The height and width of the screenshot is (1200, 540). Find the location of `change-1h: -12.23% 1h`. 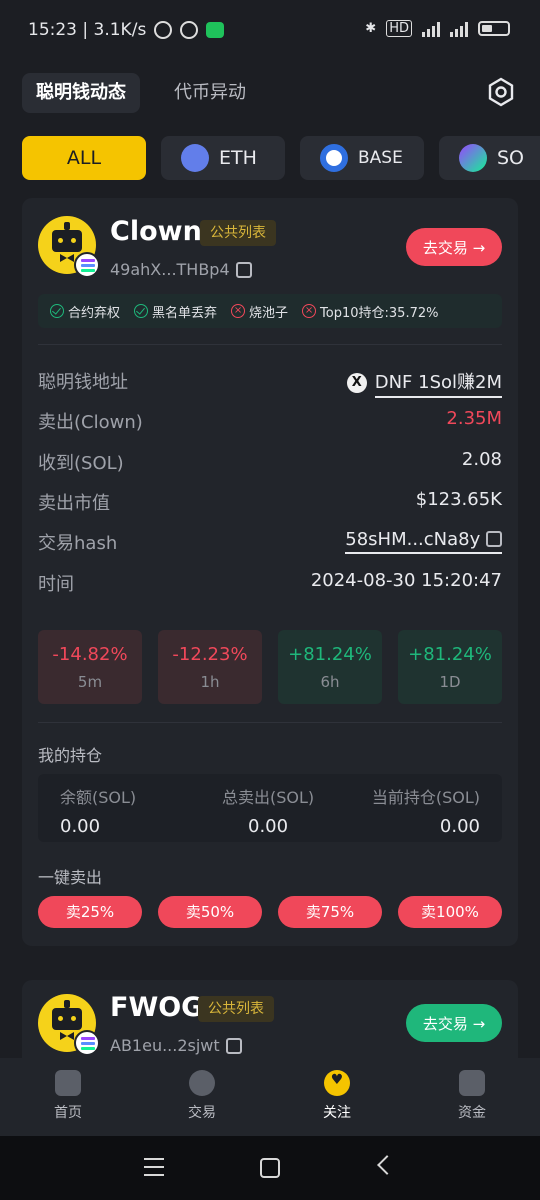

change-1h: -12.23% 1h is located at coordinates (210, 667).